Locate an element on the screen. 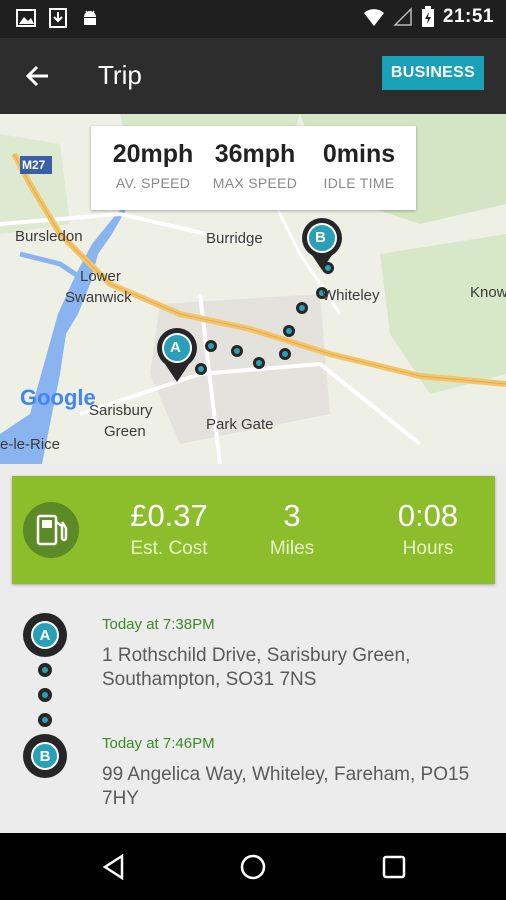  home-nav-icon is located at coordinates (253, 867).